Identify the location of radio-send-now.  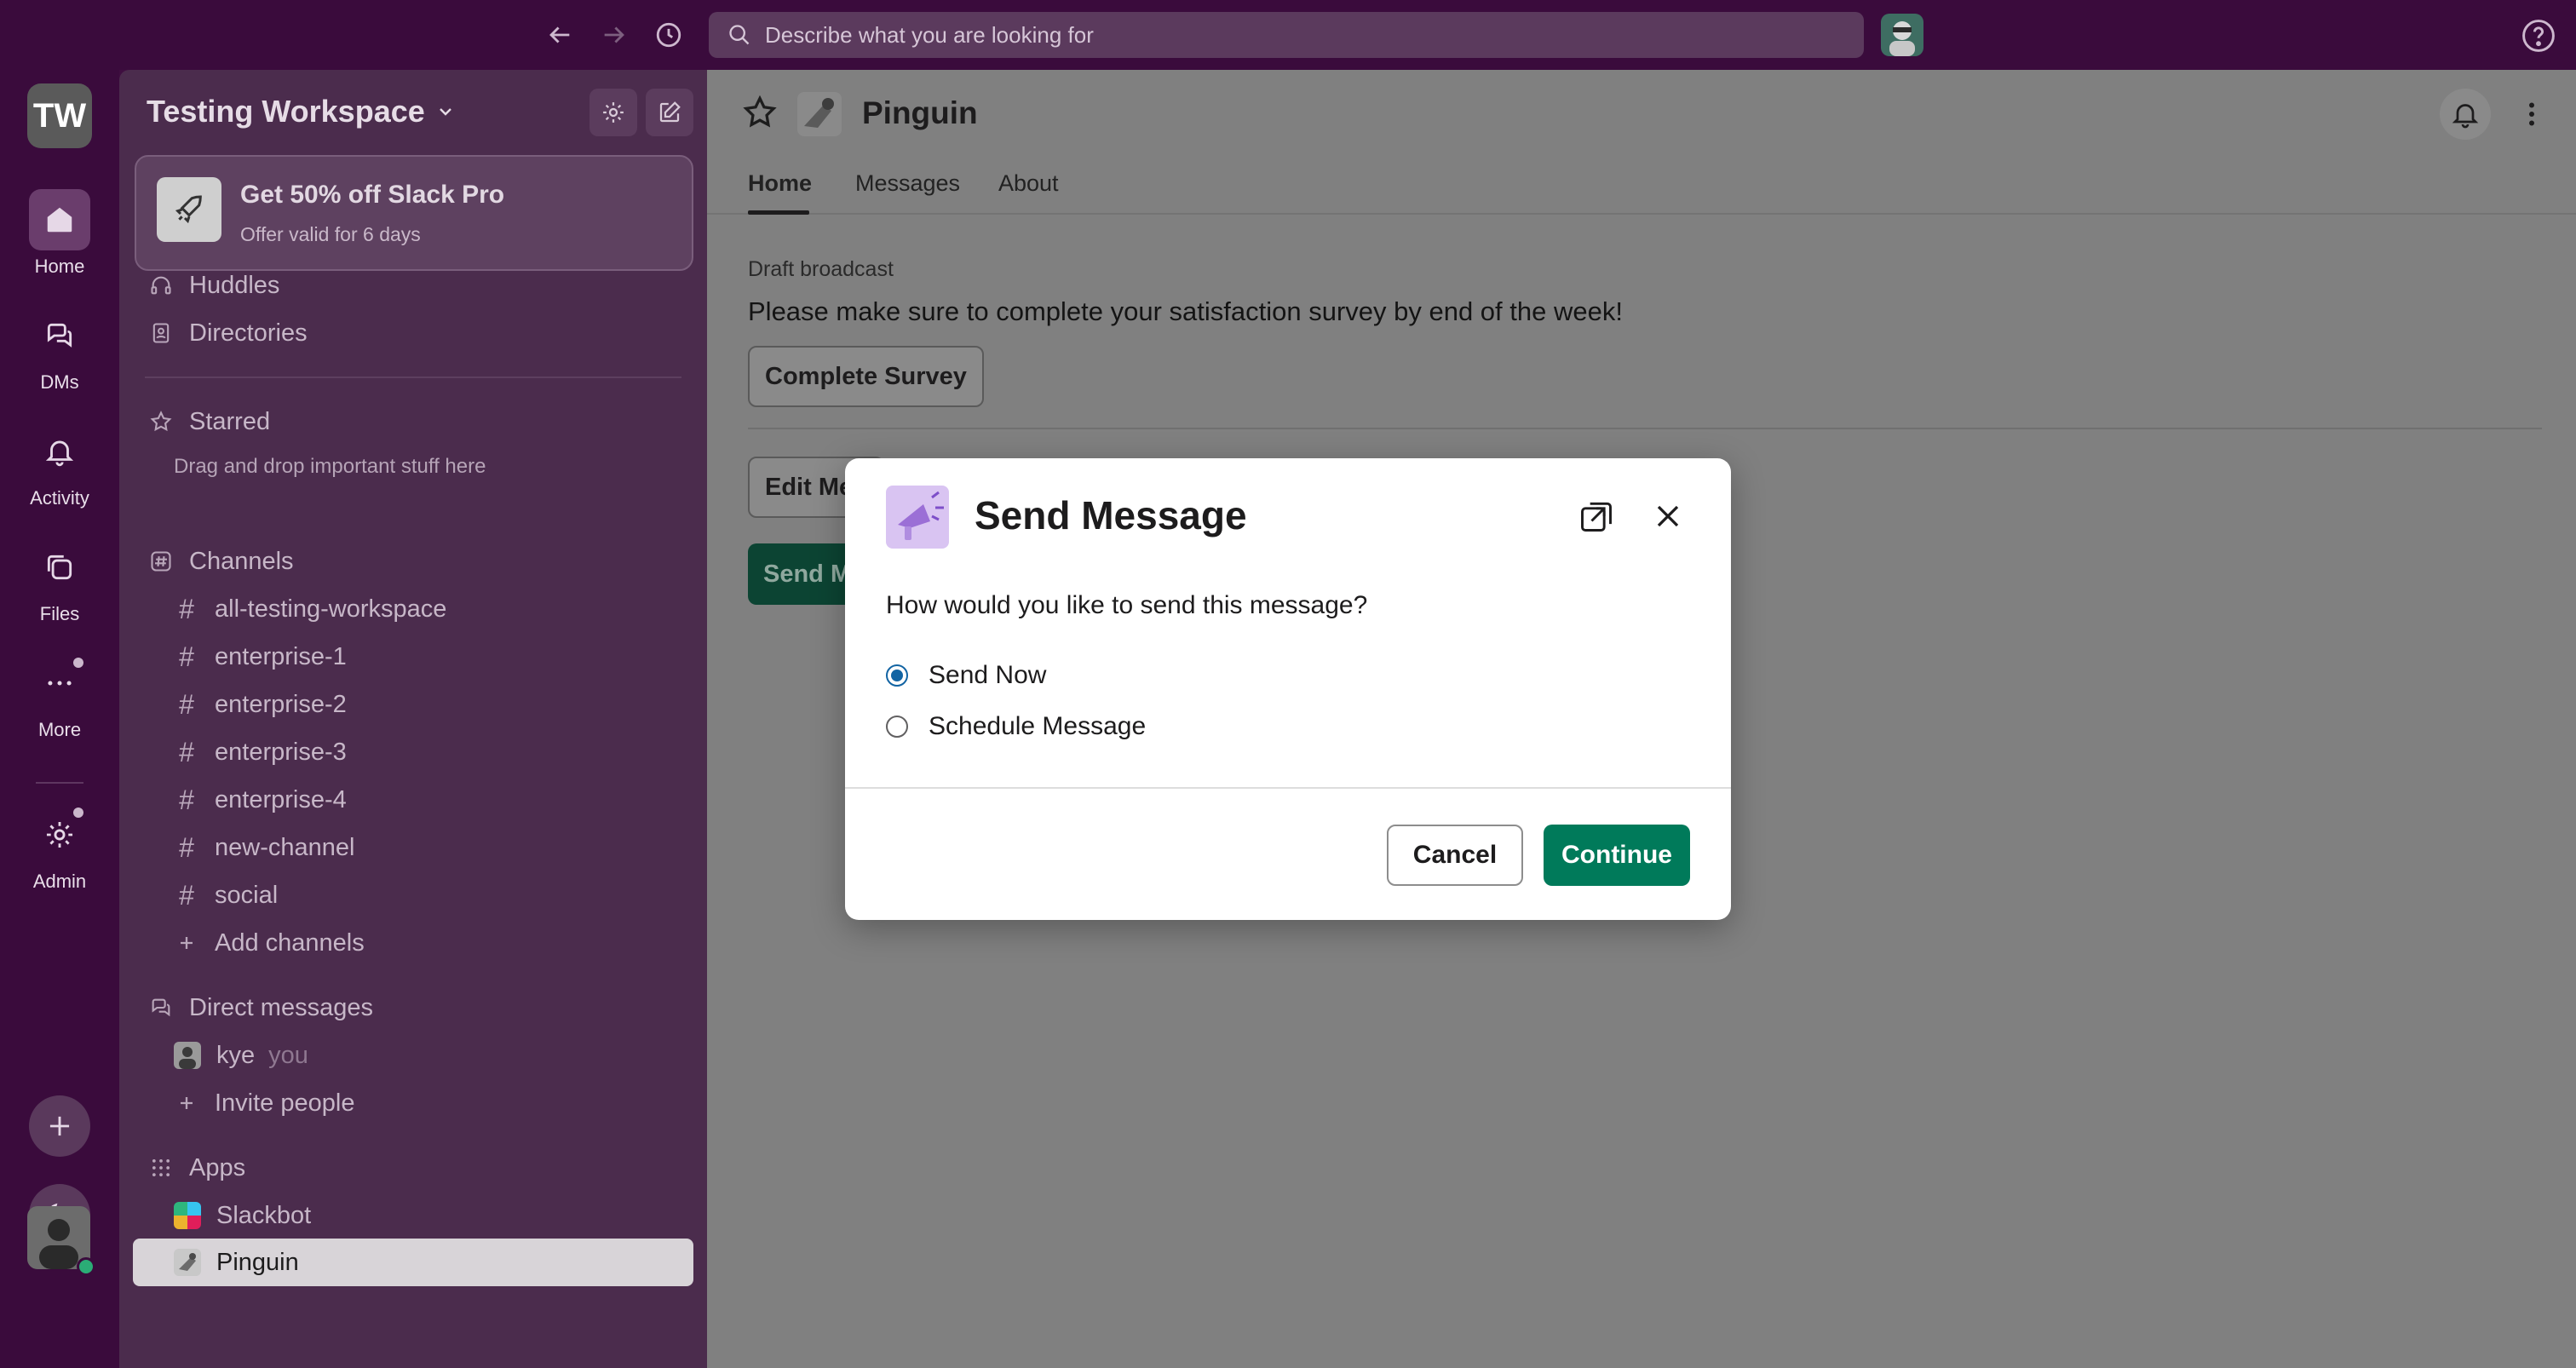
(897, 675).